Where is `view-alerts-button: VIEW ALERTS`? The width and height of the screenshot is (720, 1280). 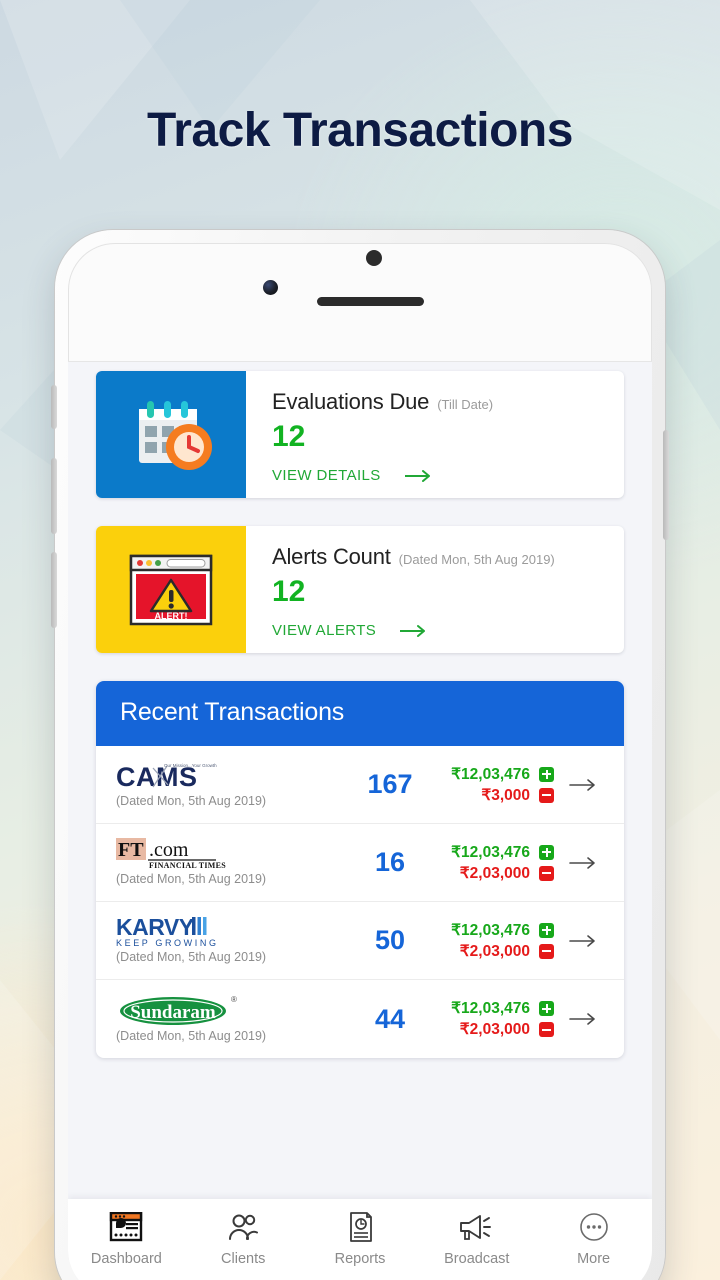
view-alerts-button: VIEW ALERTS is located at coordinates (448, 630).